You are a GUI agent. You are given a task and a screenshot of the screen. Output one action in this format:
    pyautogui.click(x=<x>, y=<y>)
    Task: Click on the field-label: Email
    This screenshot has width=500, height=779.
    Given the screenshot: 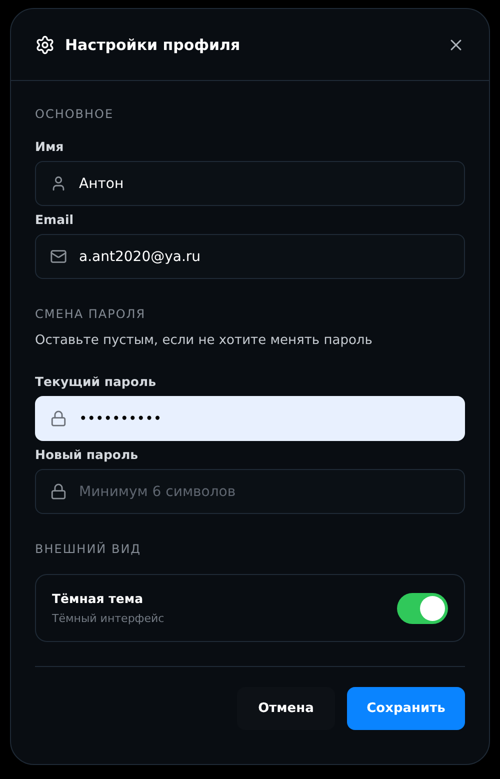 What is the action you would take?
    pyautogui.click(x=55, y=219)
    